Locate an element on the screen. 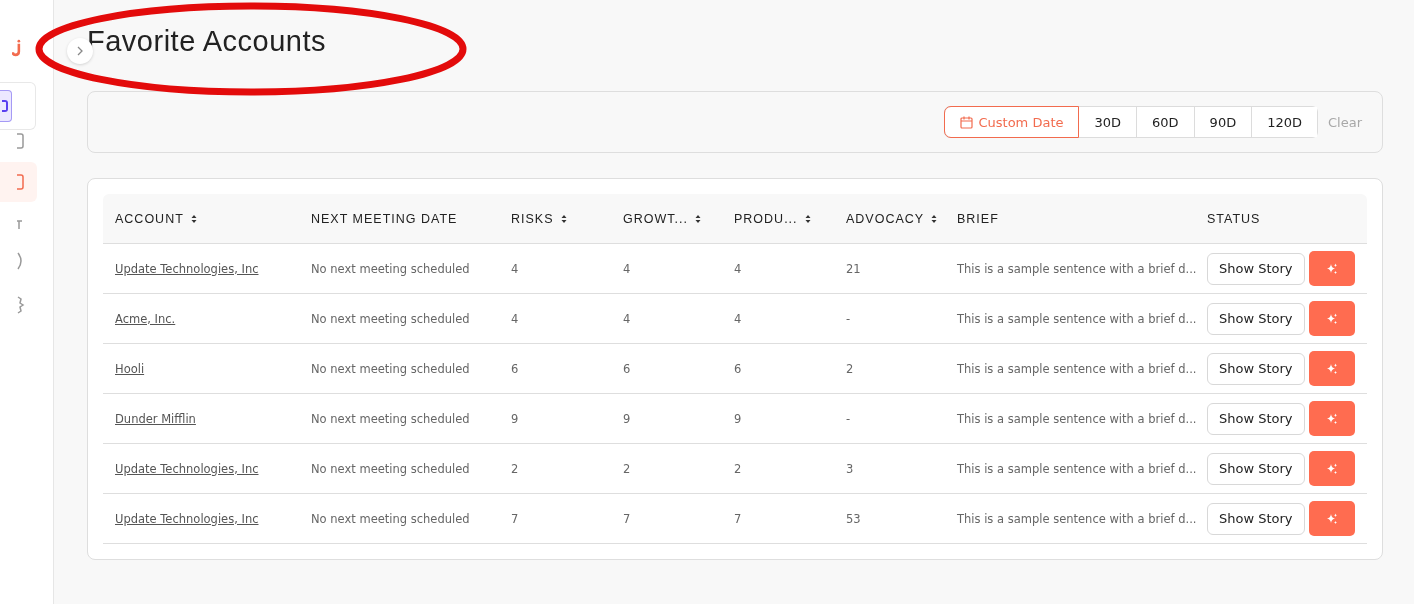  account-link: Hooli is located at coordinates (130, 368).